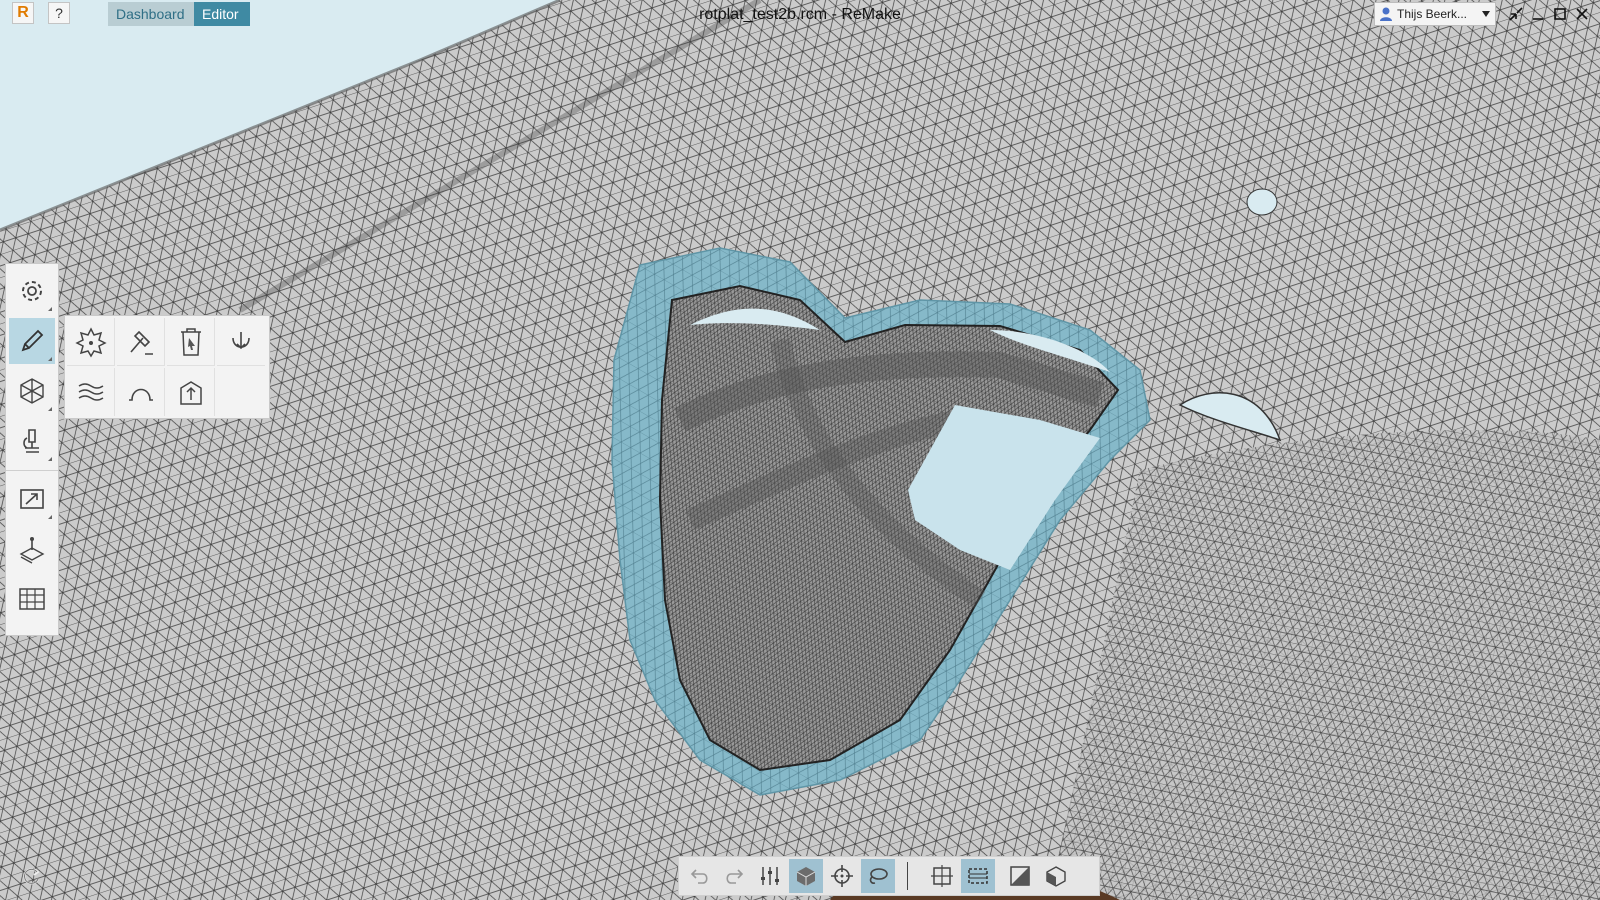 The height and width of the screenshot is (900, 1600). What do you see at coordinates (1486, 14) in the screenshot?
I see `chevron-down-icon` at bounding box center [1486, 14].